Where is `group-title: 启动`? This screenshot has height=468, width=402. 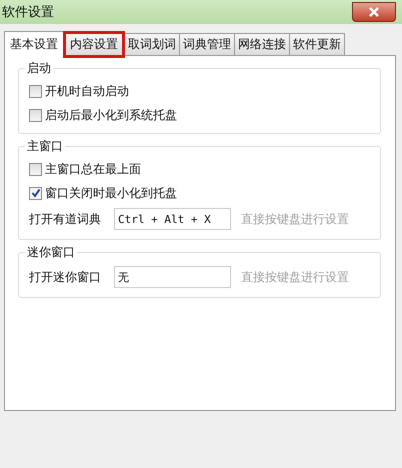
group-title: 启动 is located at coordinates (39, 68).